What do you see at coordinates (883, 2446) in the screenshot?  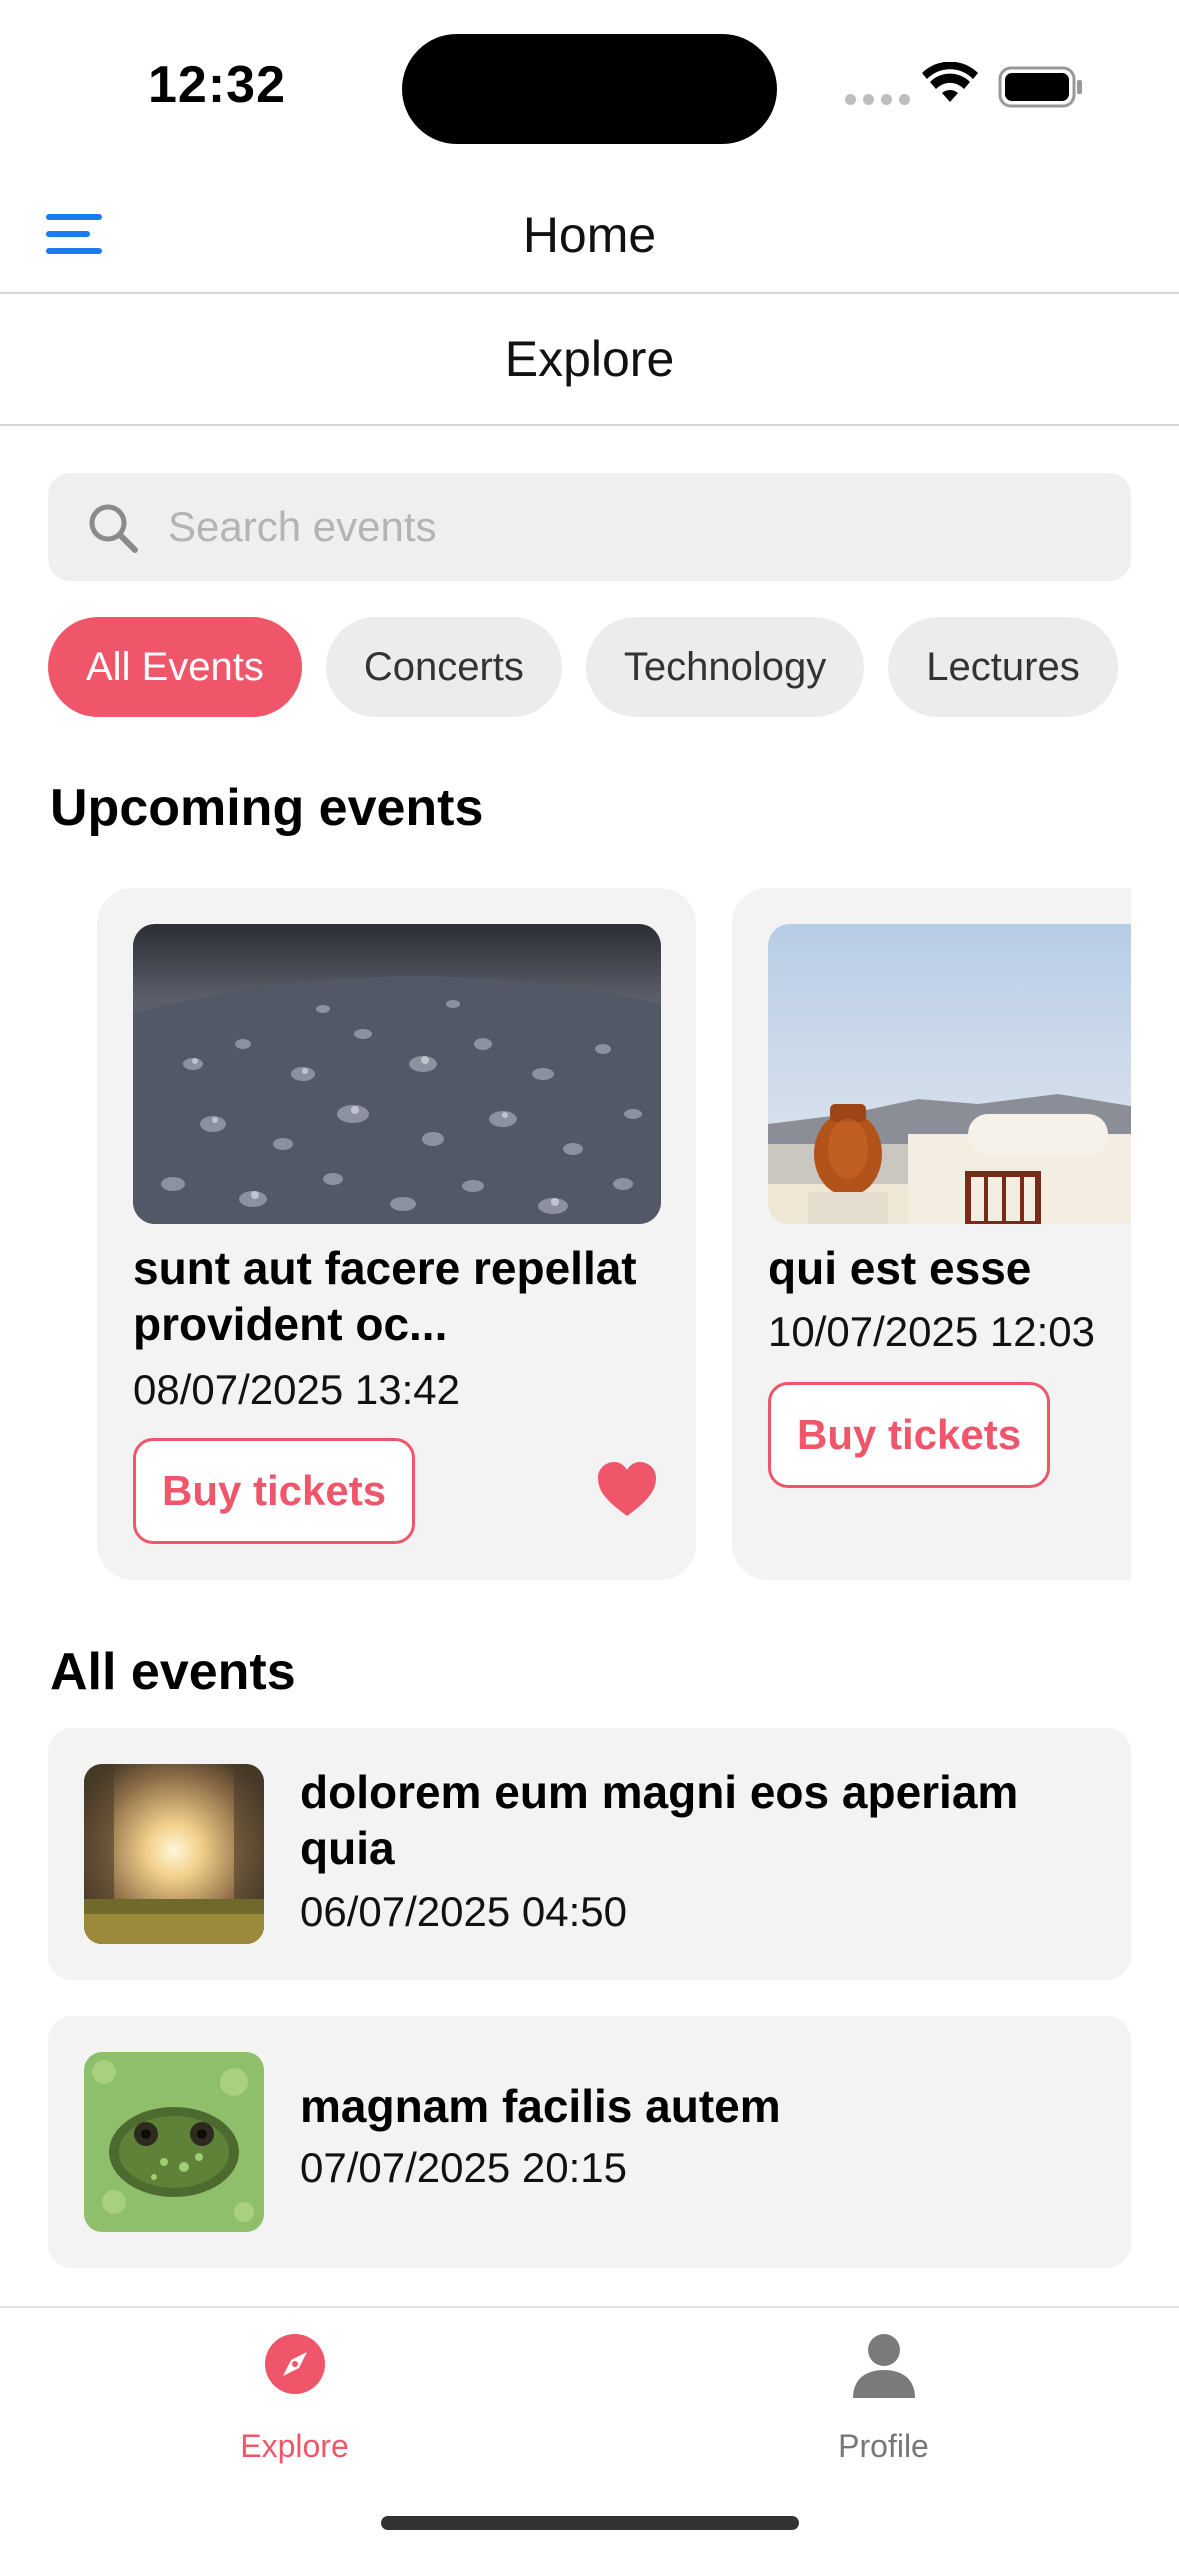 I see `tab-label: Profile` at bounding box center [883, 2446].